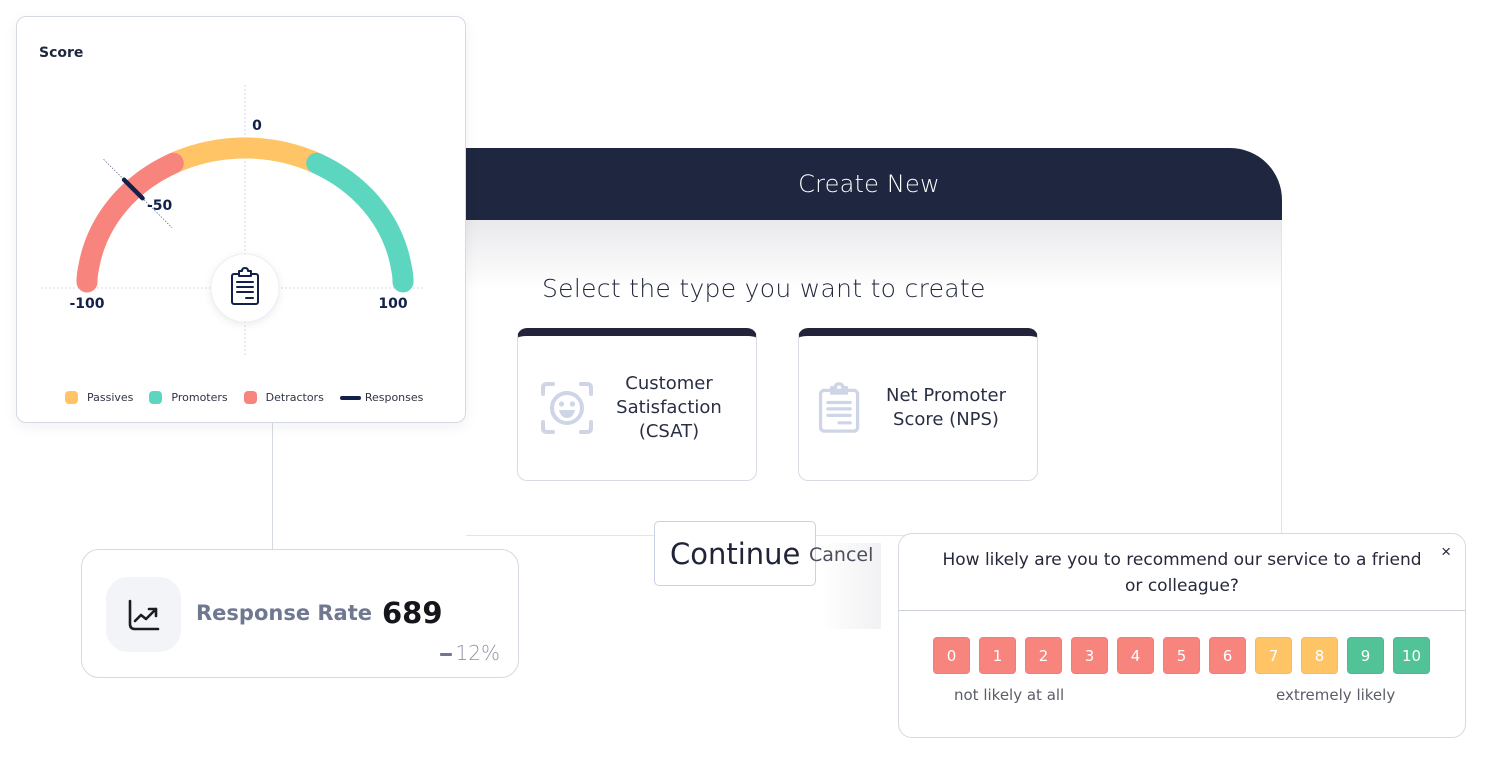 The width and height of the screenshot is (1496, 776). I want to click on response-rate-card: Response Rate 689 12%, so click(300, 613).